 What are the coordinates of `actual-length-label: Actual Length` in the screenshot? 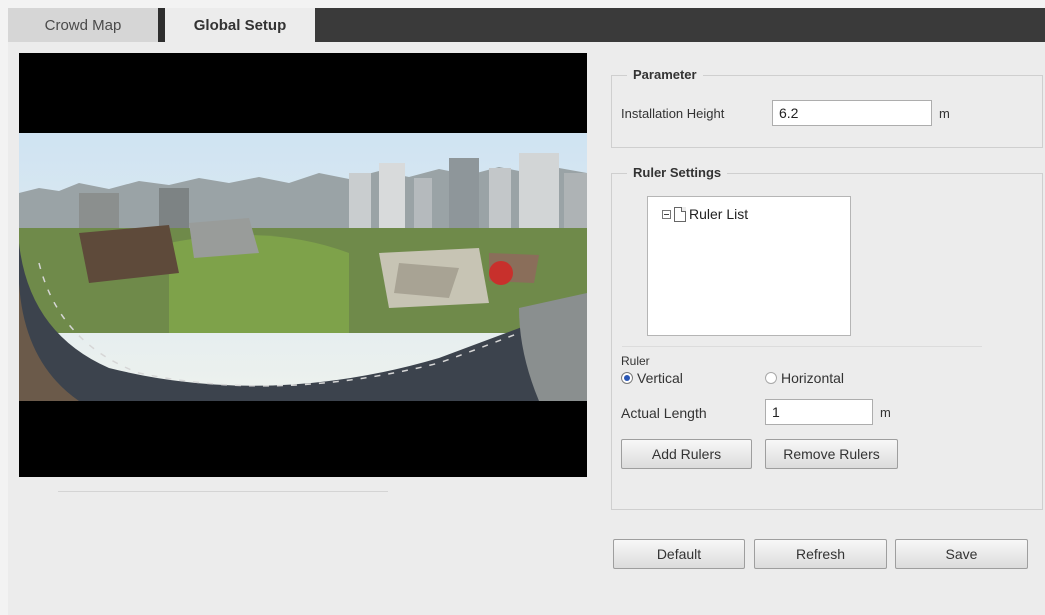 It's located at (664, 413).